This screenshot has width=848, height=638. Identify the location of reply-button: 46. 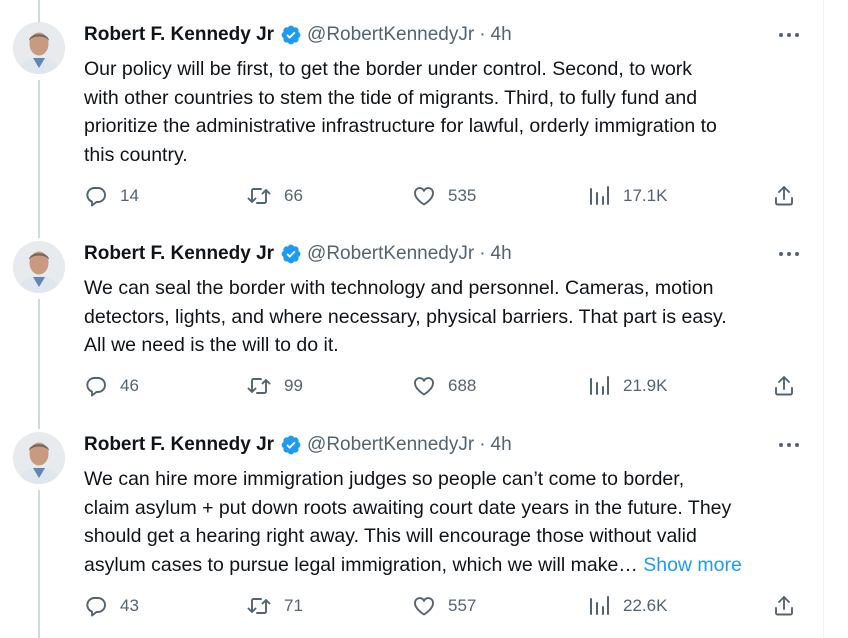
(111, 386).